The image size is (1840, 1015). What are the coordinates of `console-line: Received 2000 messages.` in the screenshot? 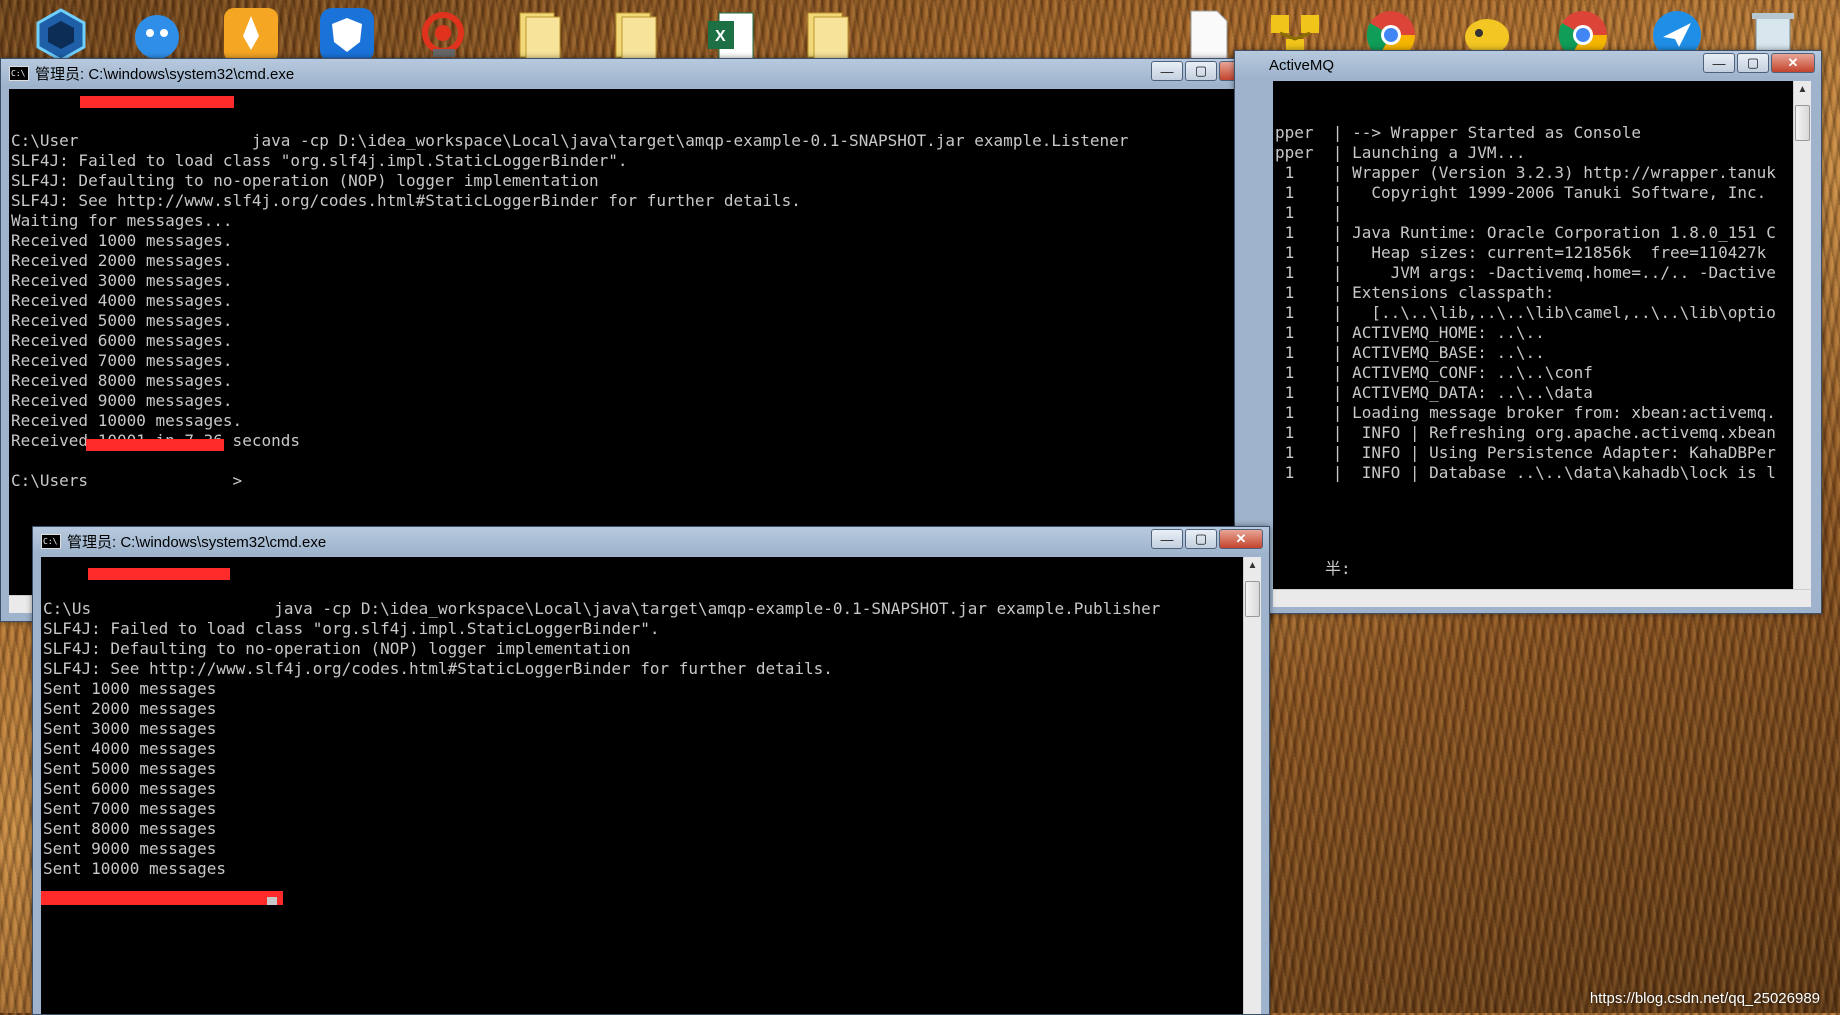 It's located at (122, 260).